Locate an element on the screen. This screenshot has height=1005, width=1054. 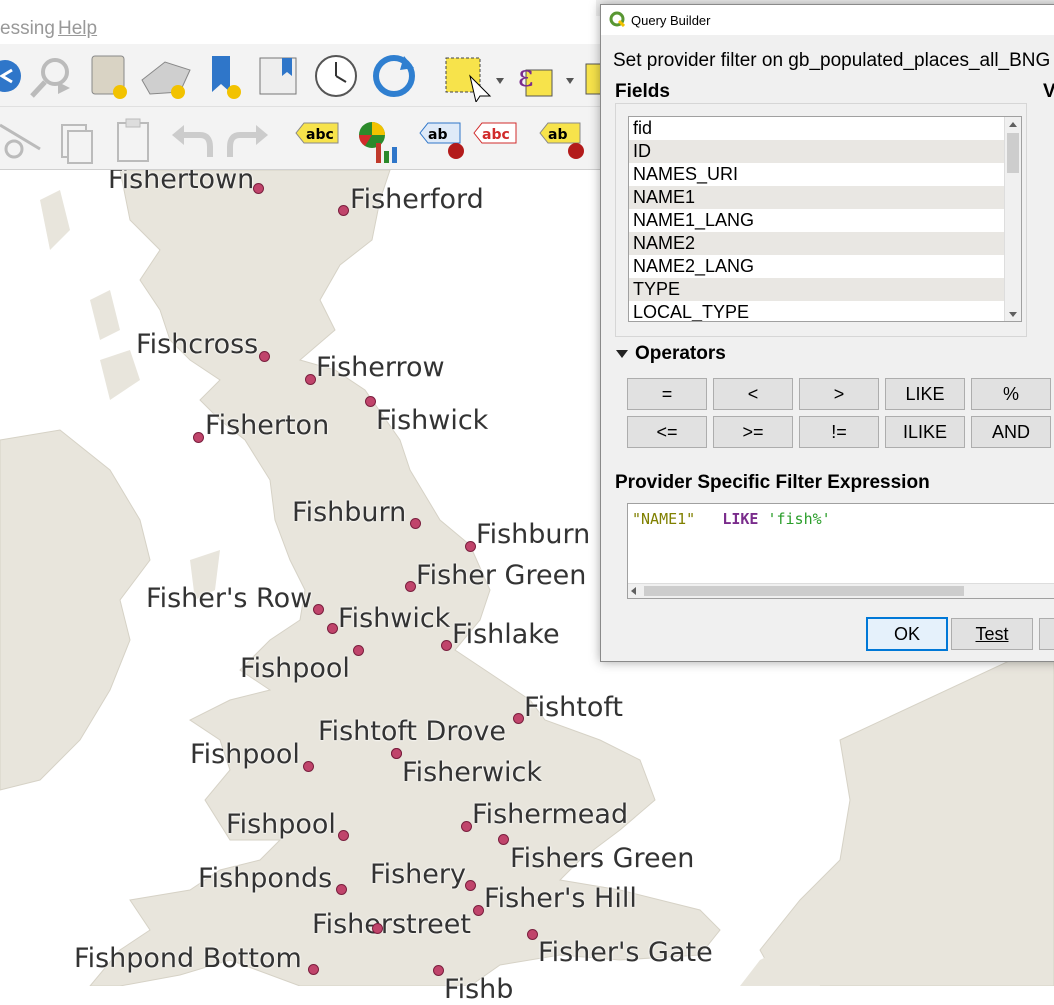
place-label: Fisherstreet is located at coordinates (391, 924).